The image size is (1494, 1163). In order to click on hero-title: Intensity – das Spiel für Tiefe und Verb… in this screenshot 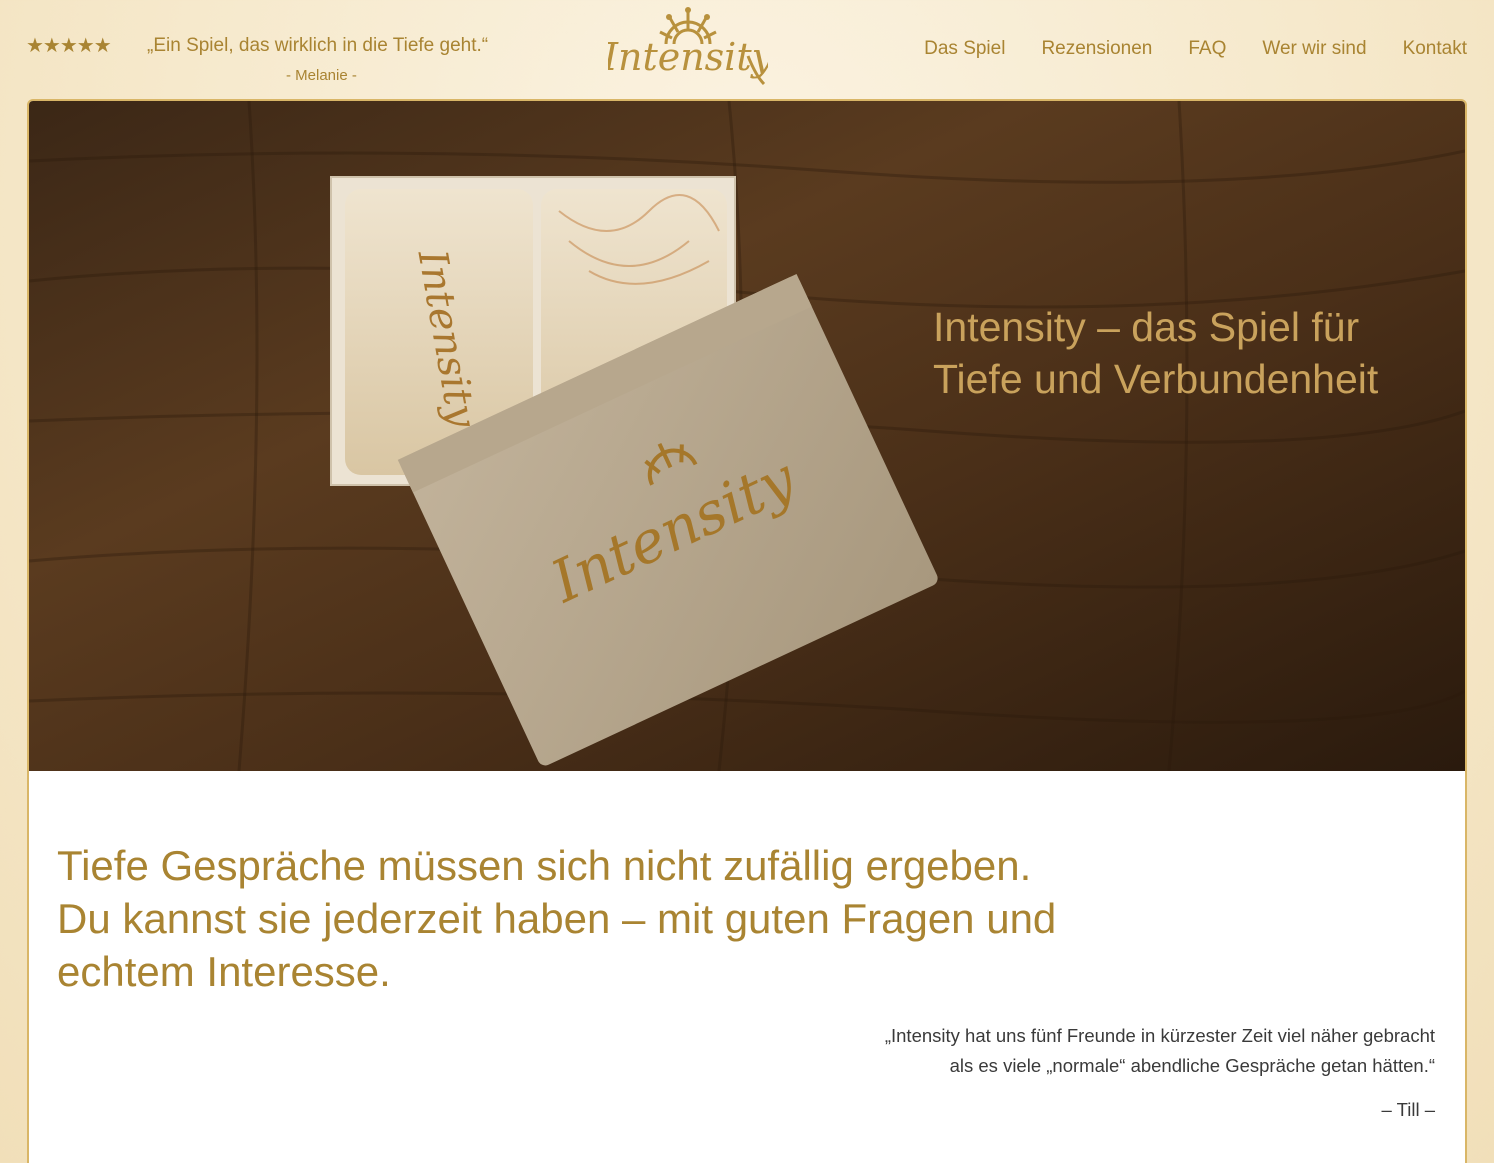, I will do `click(1156, 353)`.